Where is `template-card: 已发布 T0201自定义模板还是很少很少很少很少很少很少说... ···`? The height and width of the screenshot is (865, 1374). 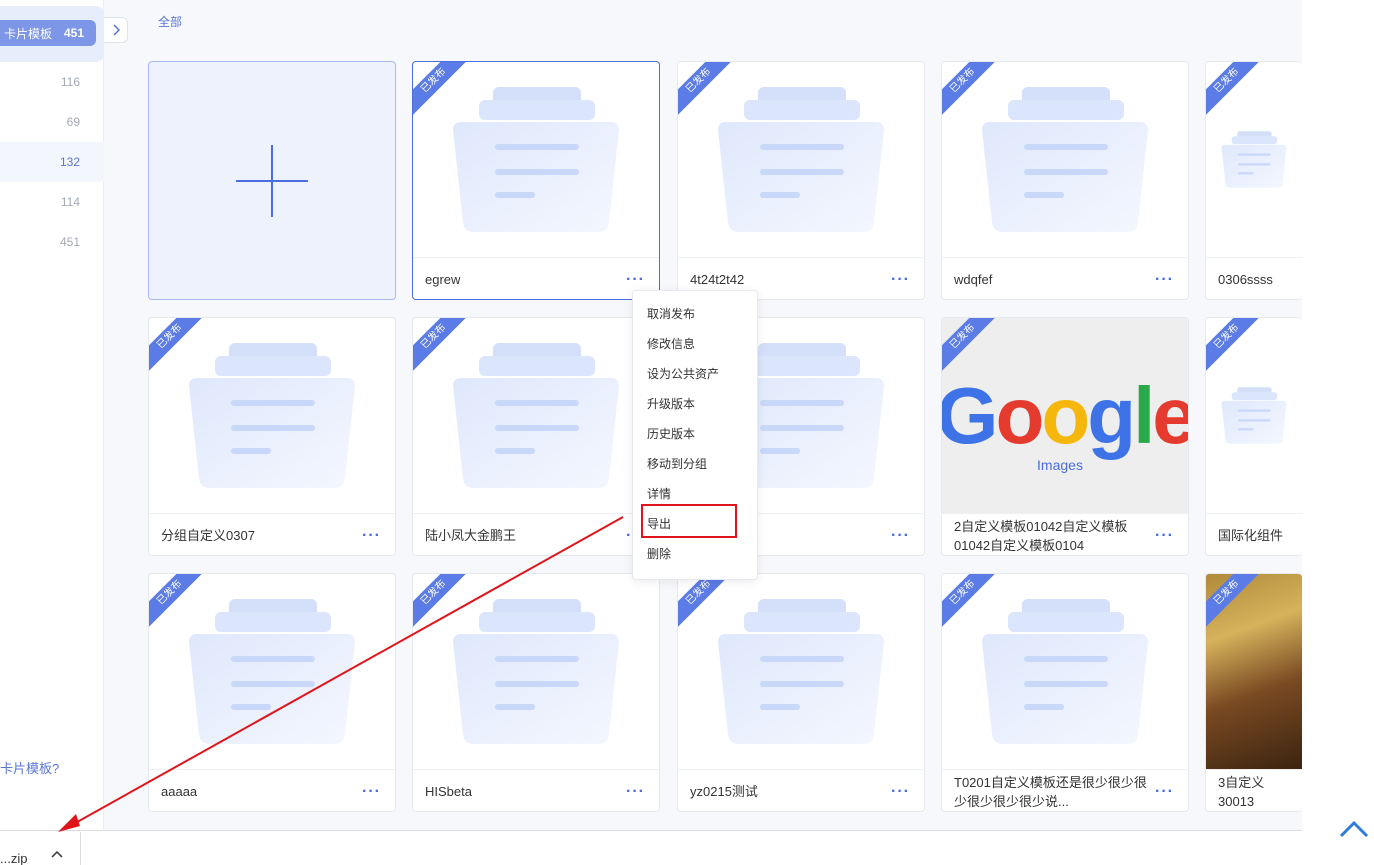
template-card: 已发布 T0201自定义模板还是很少很少很少很少很少很少说... ··· is located at coordinates (1065, 692).